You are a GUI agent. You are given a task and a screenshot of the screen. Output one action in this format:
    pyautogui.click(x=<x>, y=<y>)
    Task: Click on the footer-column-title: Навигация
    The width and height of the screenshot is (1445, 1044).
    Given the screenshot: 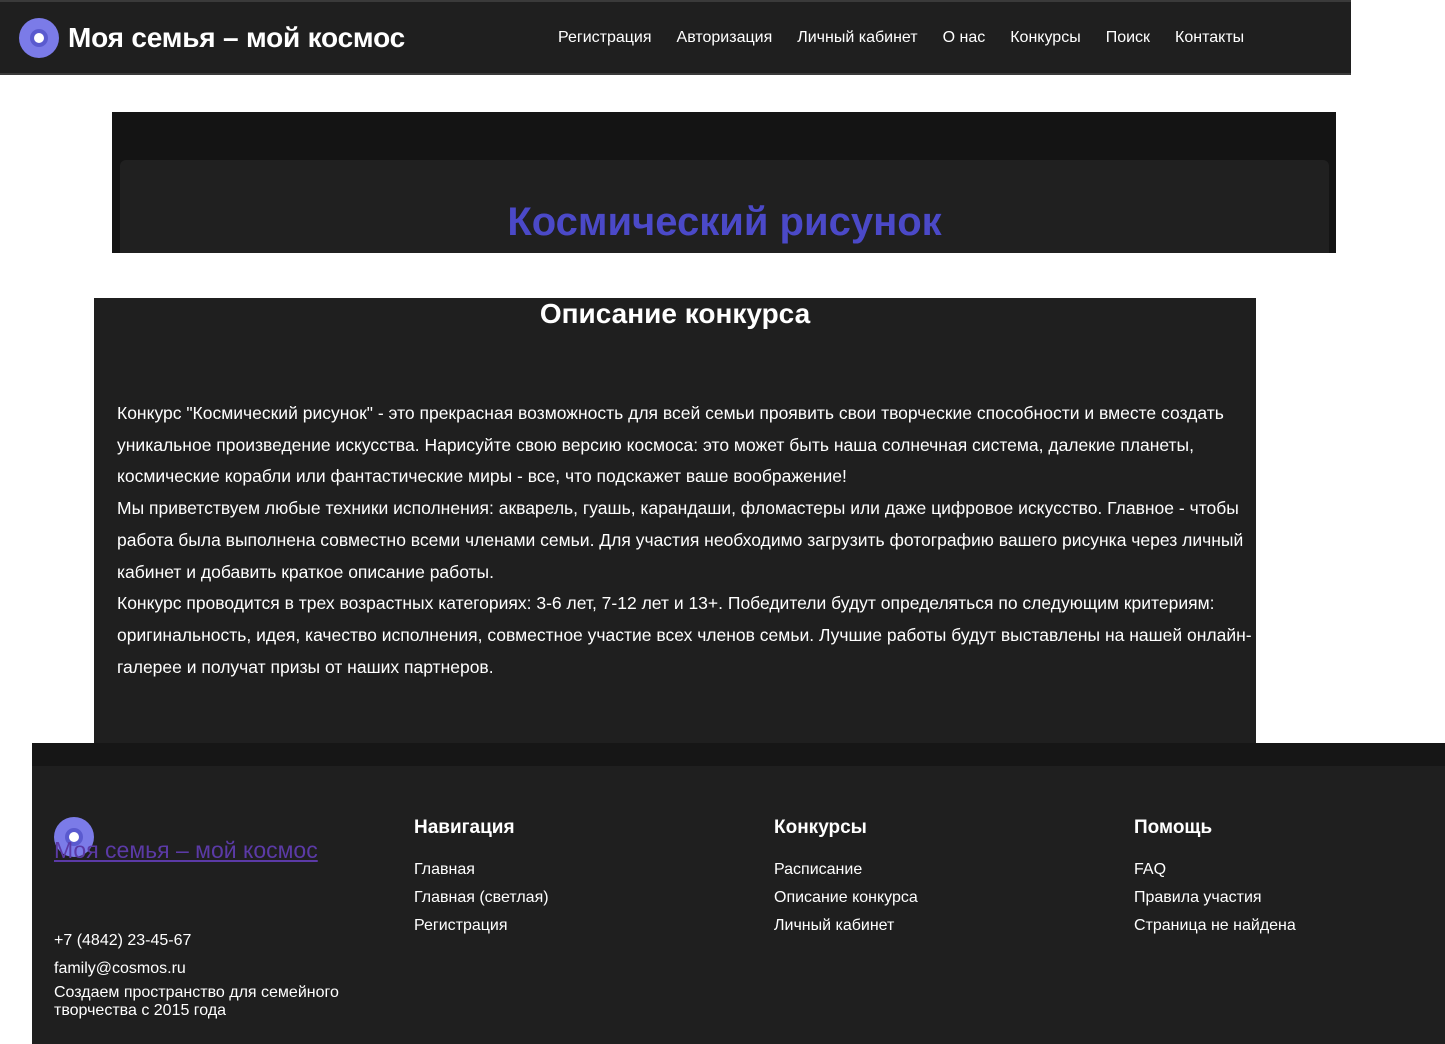 What is the action you would take?
    pyautogui.click(x=464, y=827)
    